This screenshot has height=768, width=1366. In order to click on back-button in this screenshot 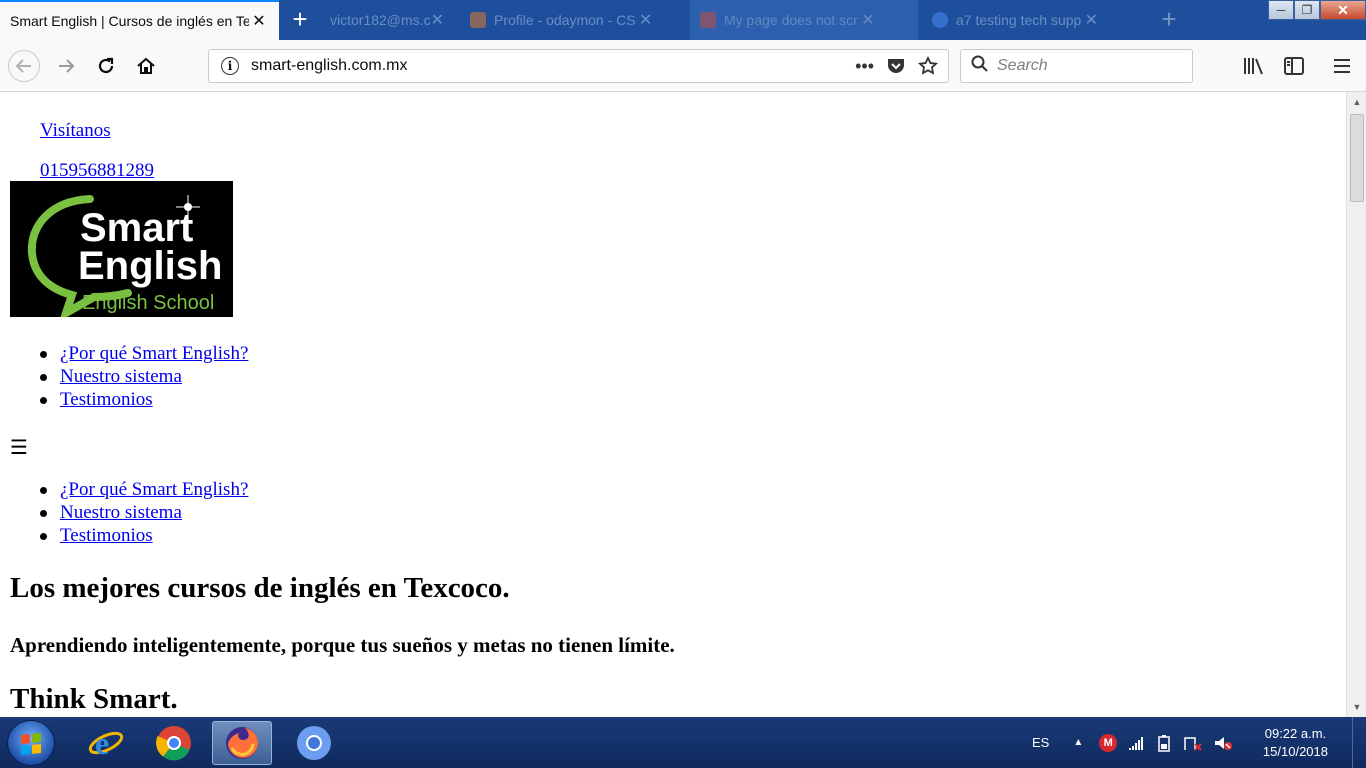, I will do `click(24, 66)`.